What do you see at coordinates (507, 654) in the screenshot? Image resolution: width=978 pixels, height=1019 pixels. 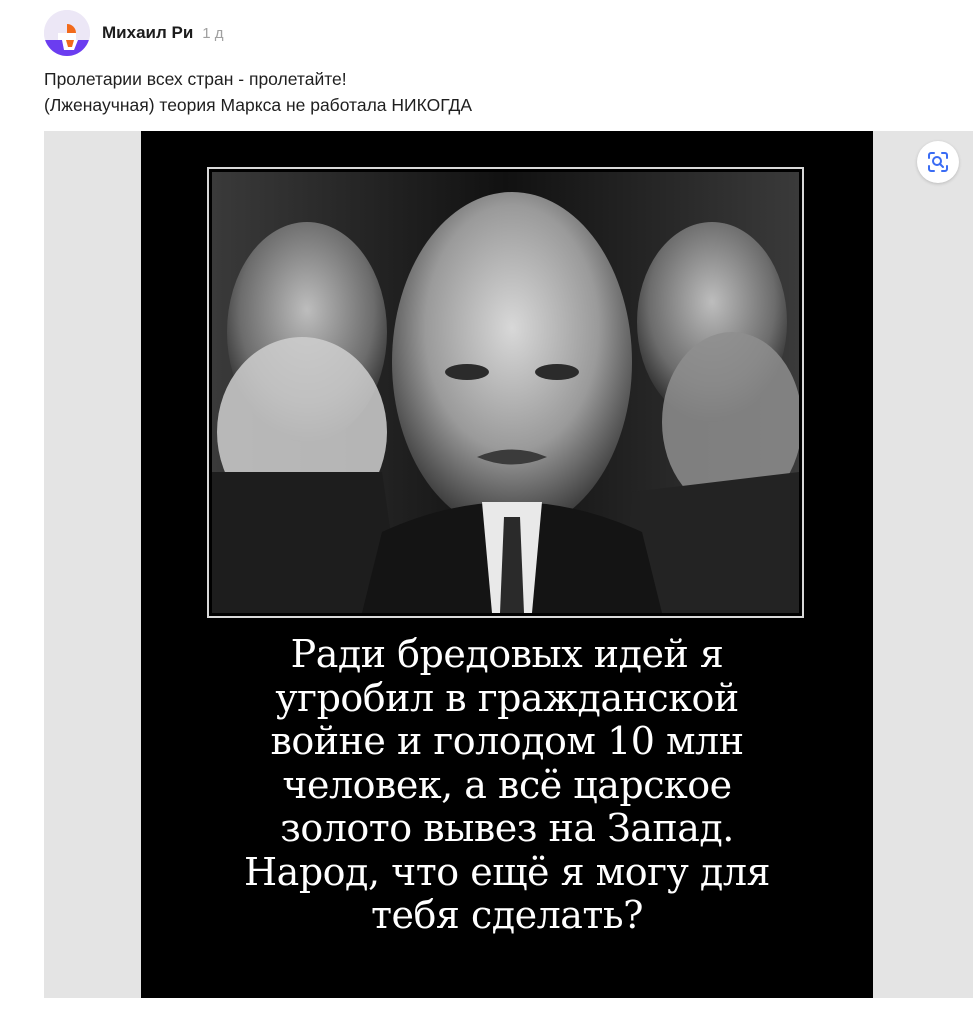 I see `caption-line: Ради бредовых идей я` at bounding box center [507, 654].